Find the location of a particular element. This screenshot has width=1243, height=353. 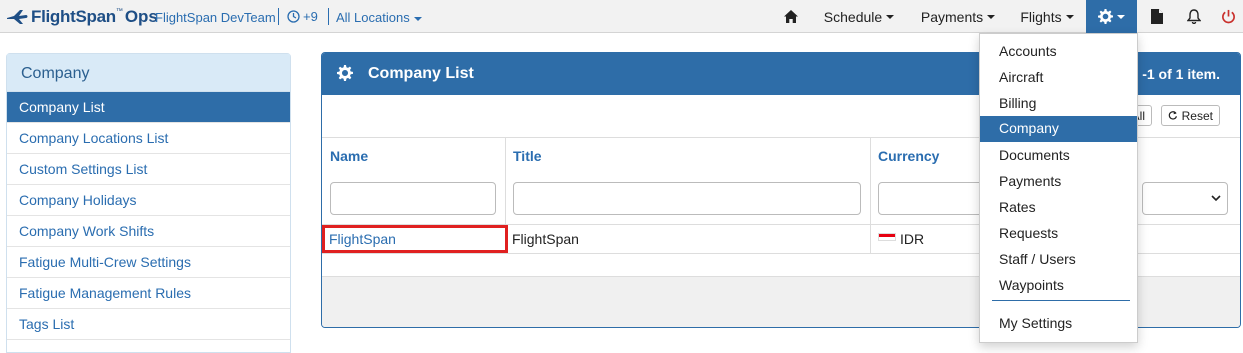

menu-item-staff-users: Staff / Users is located at coordinates (1058, 260).